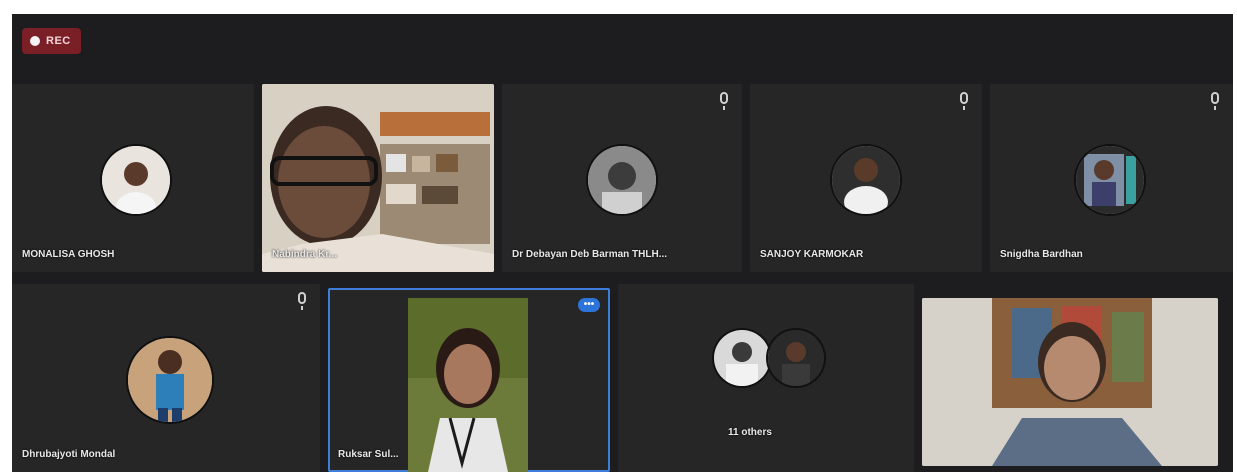 The height and width of the screenshot is (472, 1237). Describe the element at coordinates (58, 41) in the screenshot. I see `recording-label: REC` at that location.